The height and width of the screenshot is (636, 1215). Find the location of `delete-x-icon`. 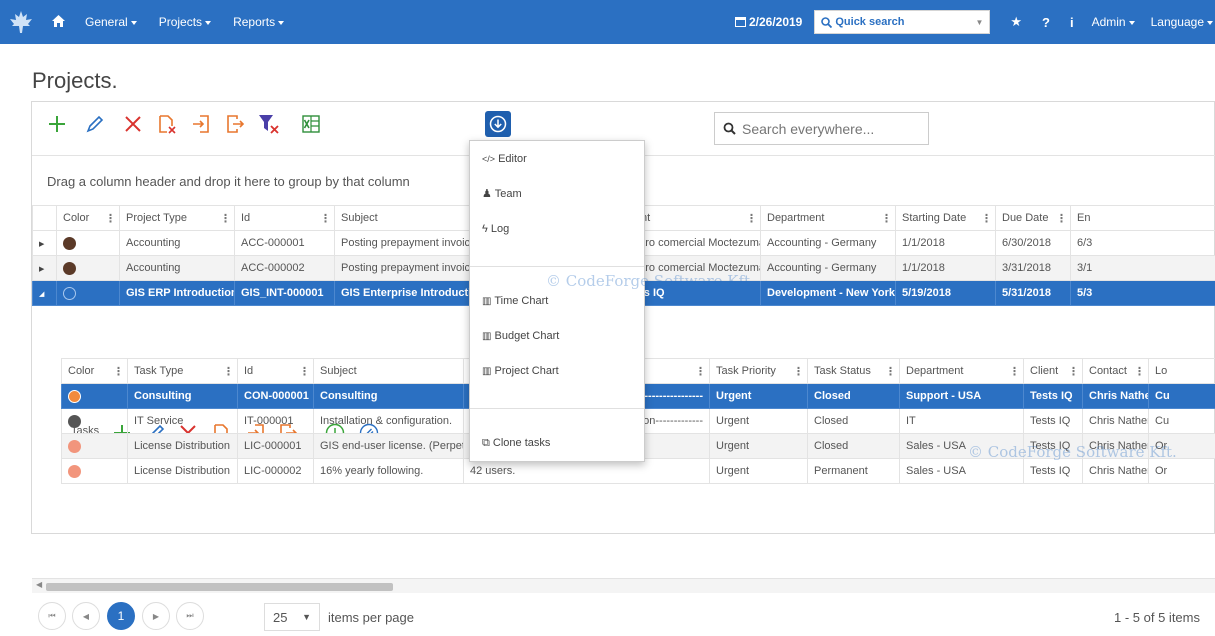

delete-x-icon is located at coordinates (133, 124).